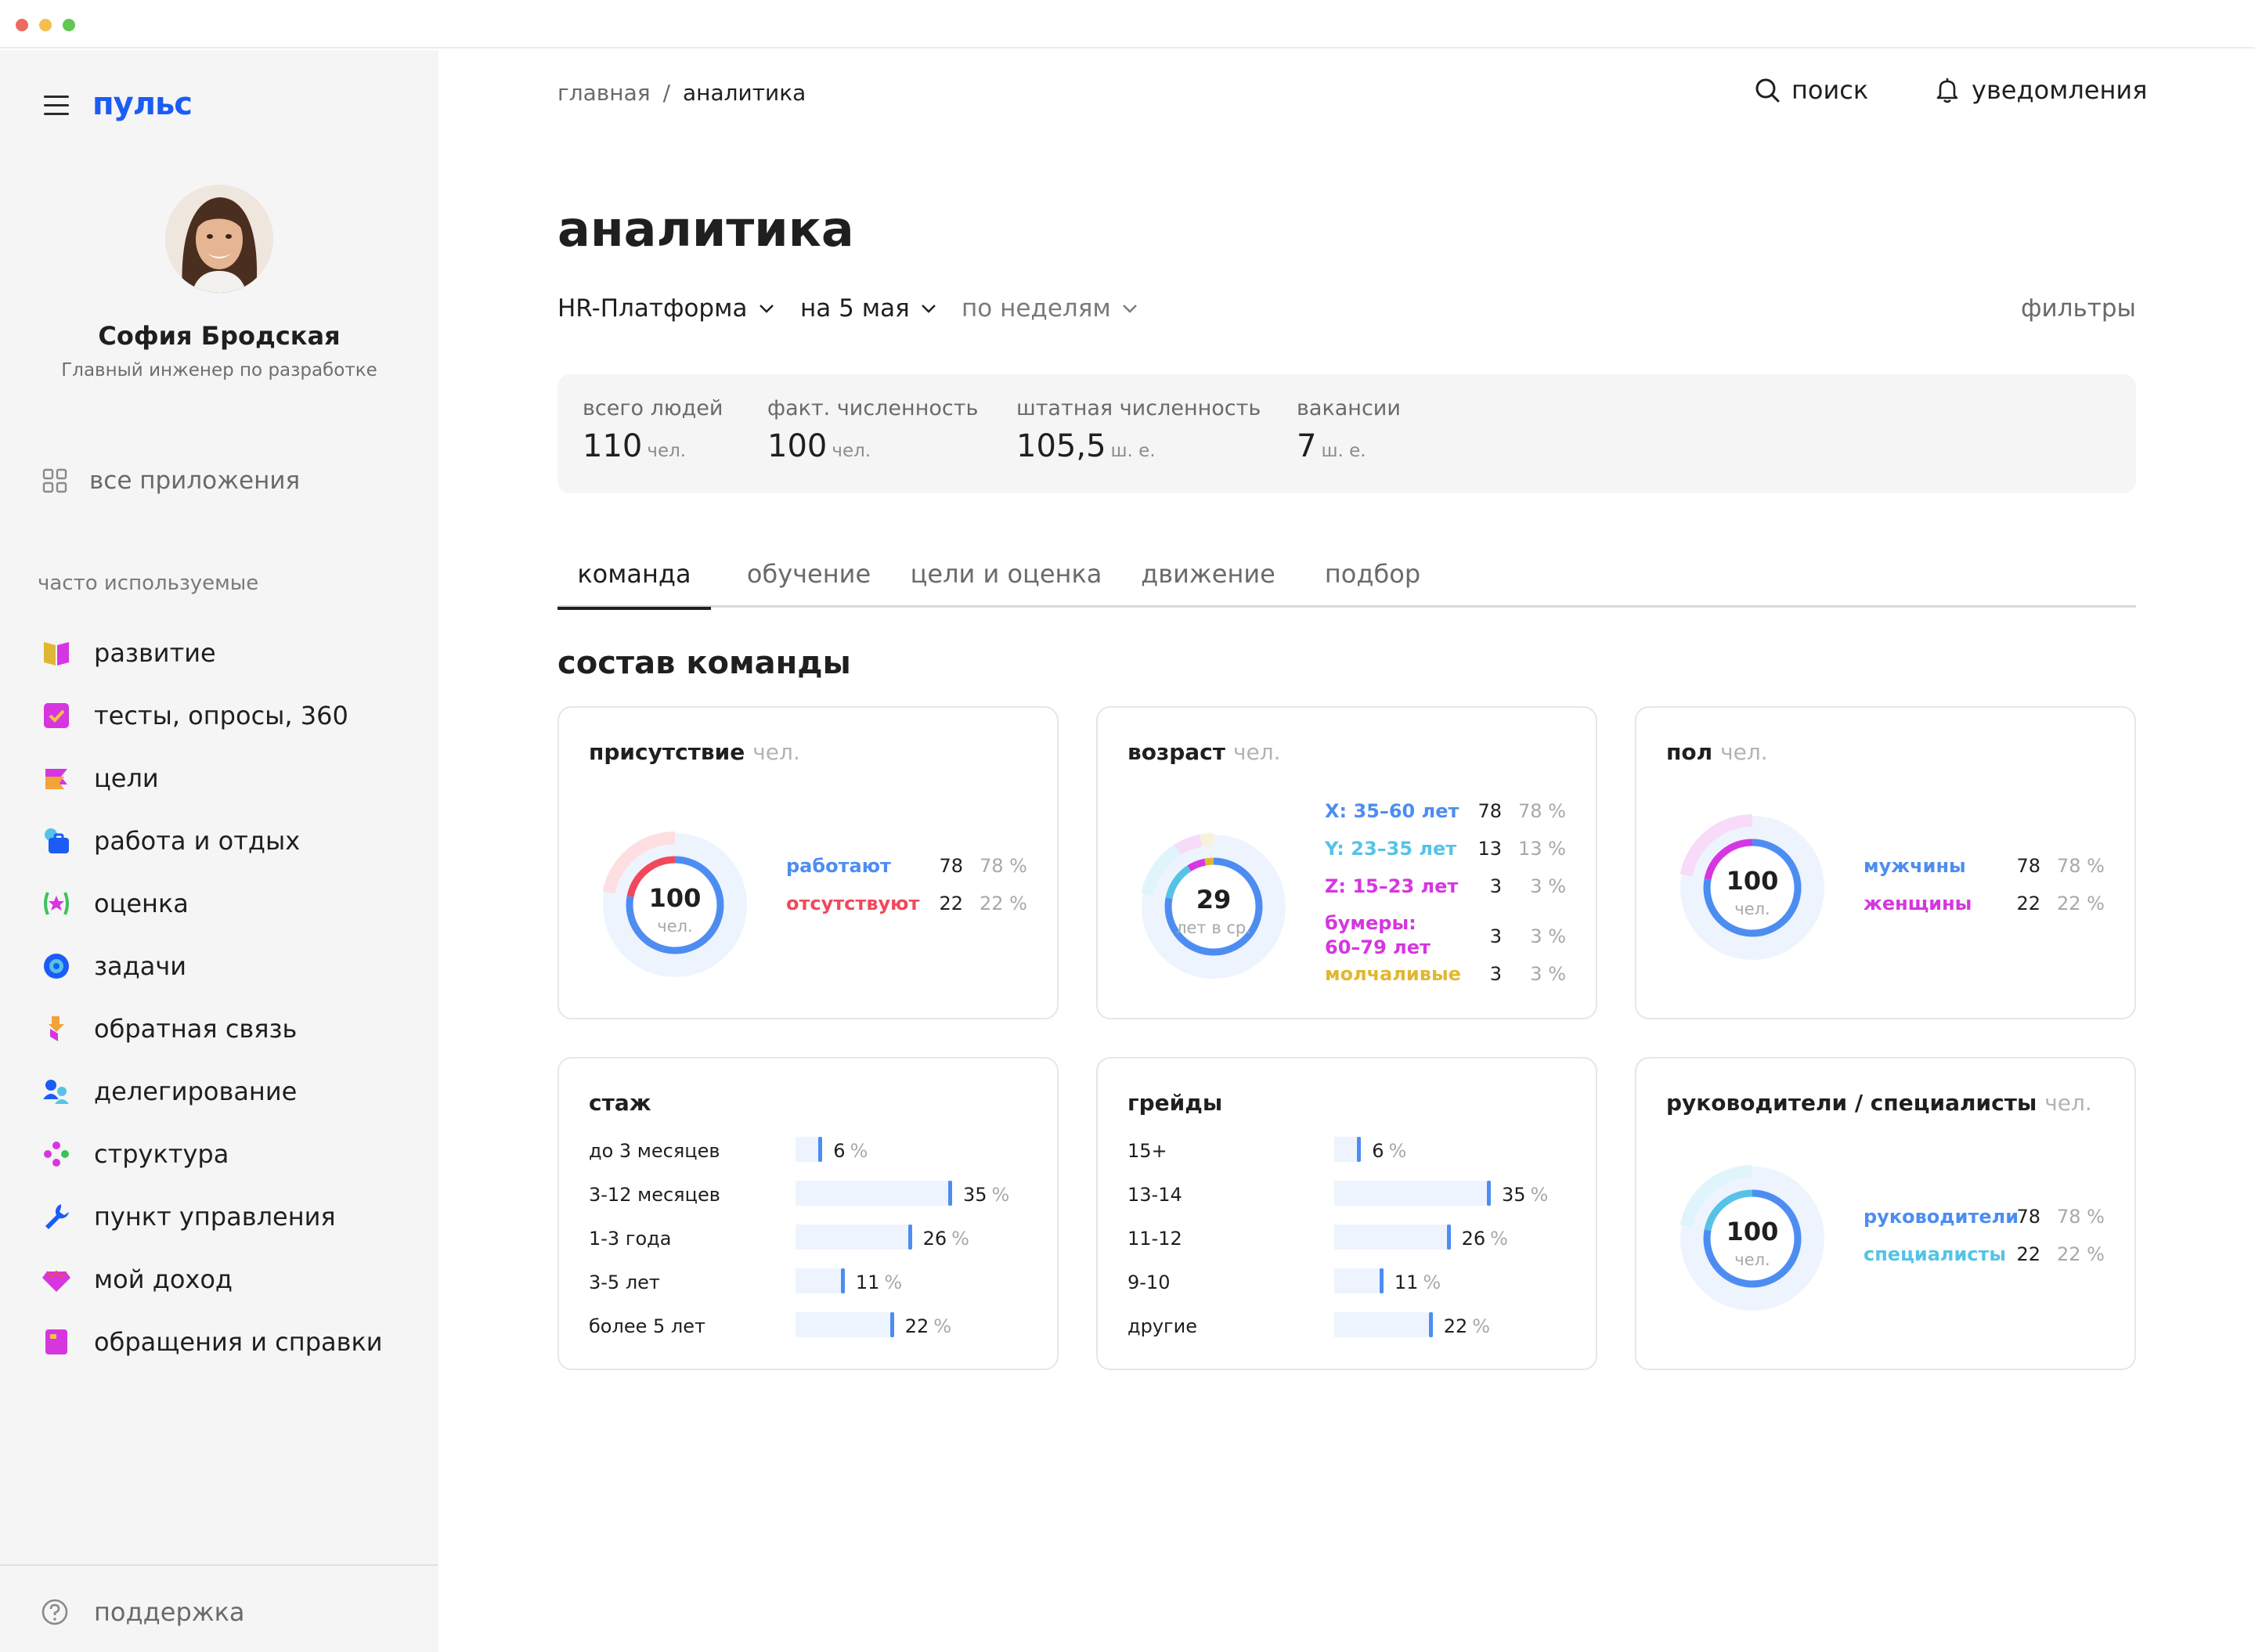  What do you see at coordinates (2060, 90) in the screenshot?
I see `notifications-label: уведомления` at bounding box center [2060, 90].